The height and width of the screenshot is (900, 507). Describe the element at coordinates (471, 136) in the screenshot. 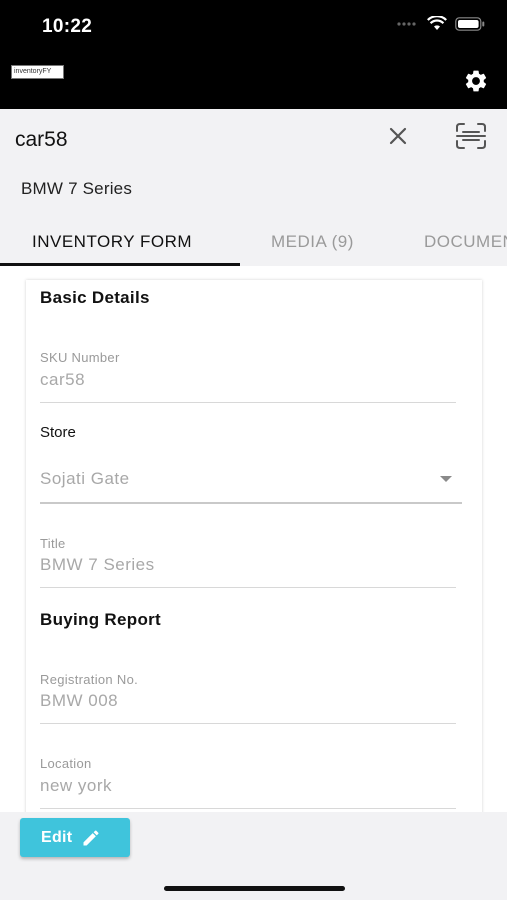

I see `scan-icon` at that location.